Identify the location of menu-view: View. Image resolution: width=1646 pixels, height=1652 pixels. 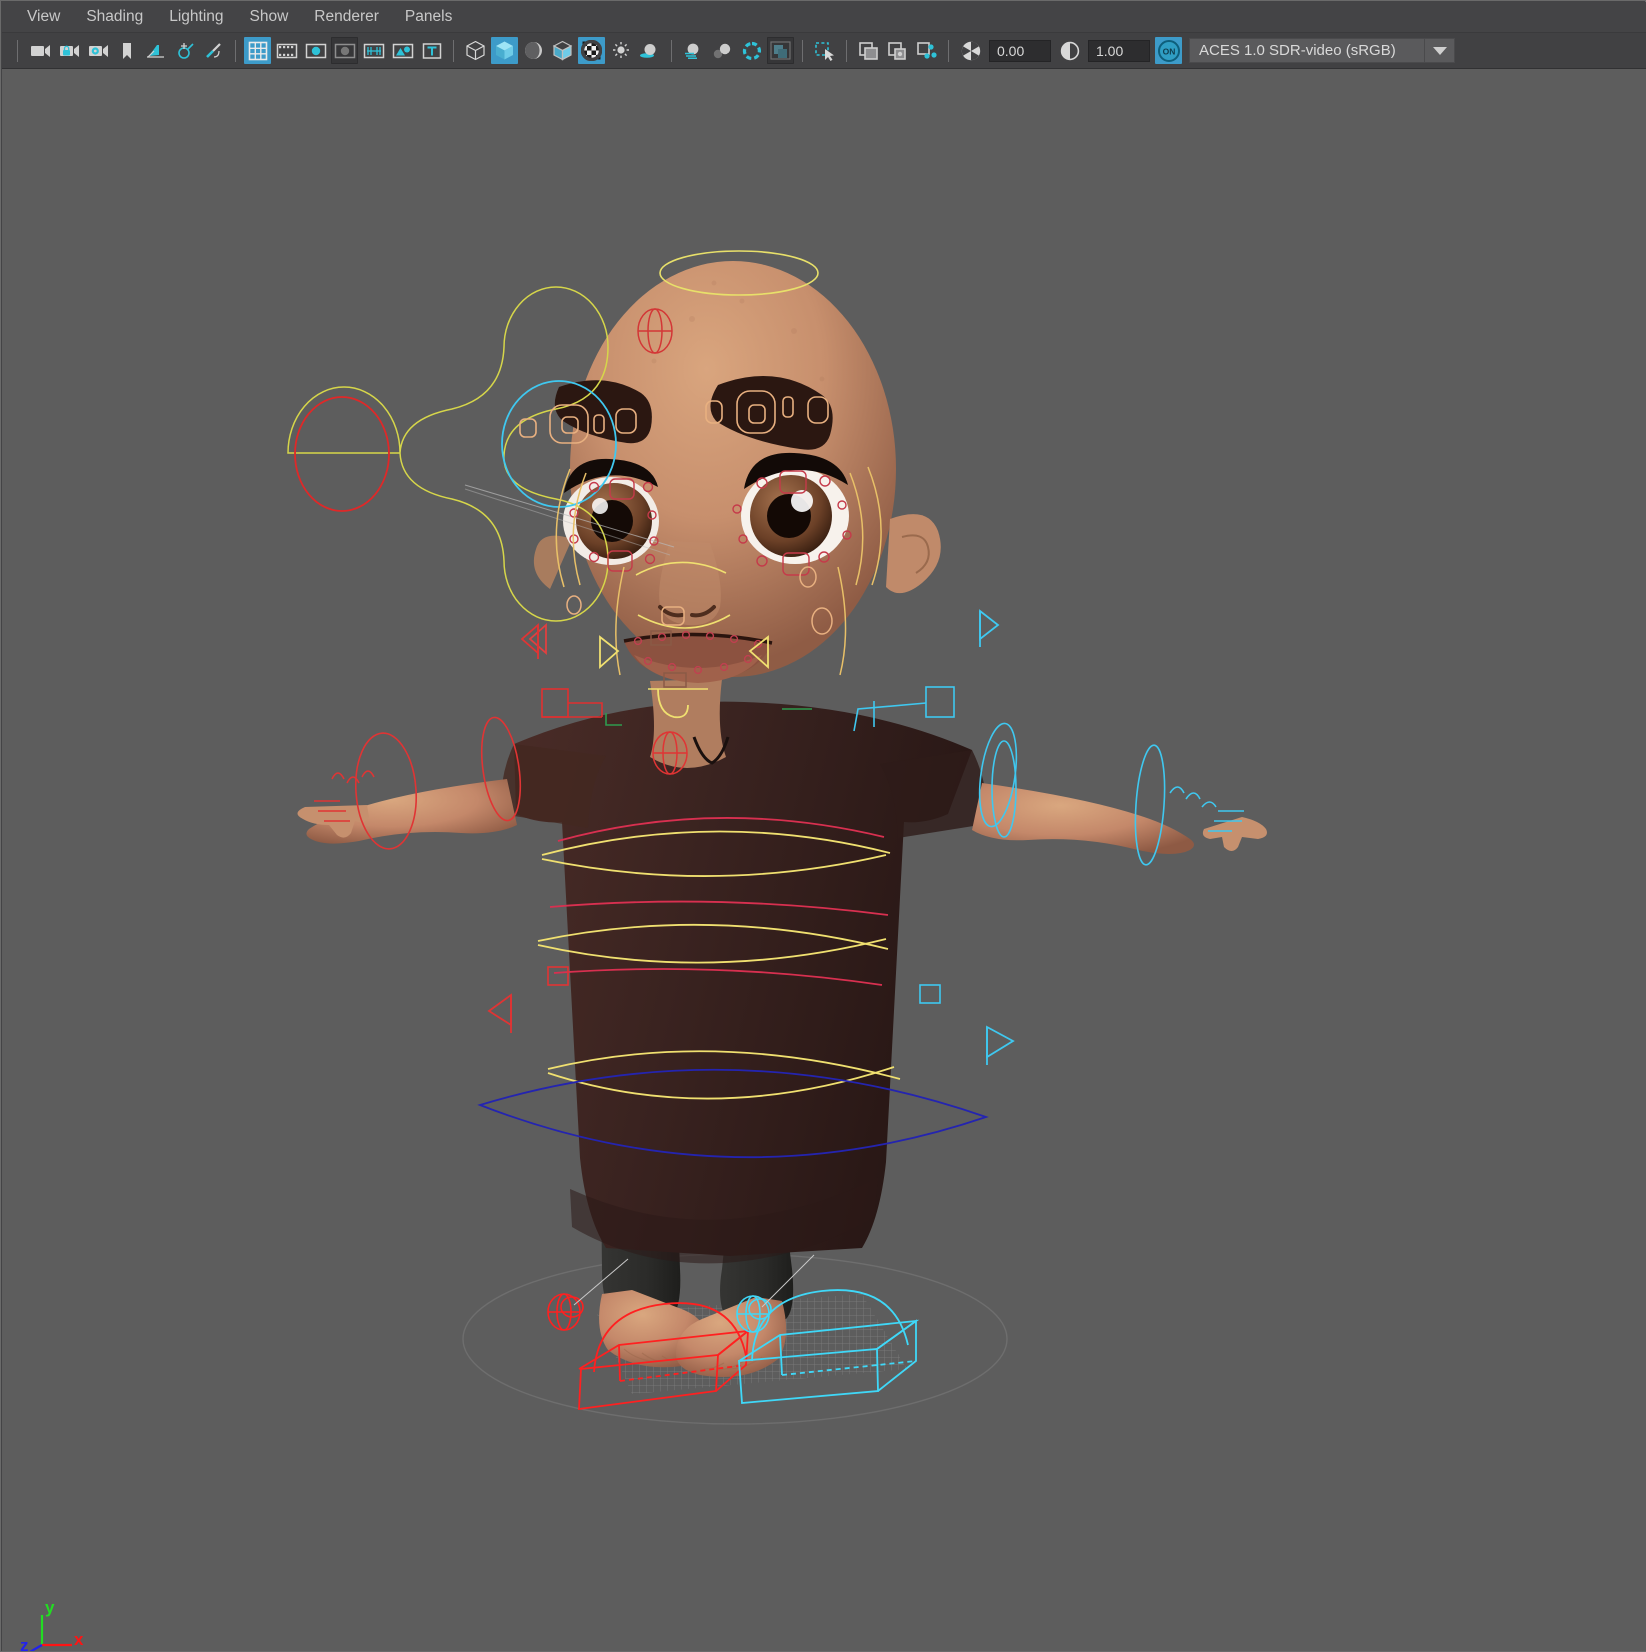
(43, 17).